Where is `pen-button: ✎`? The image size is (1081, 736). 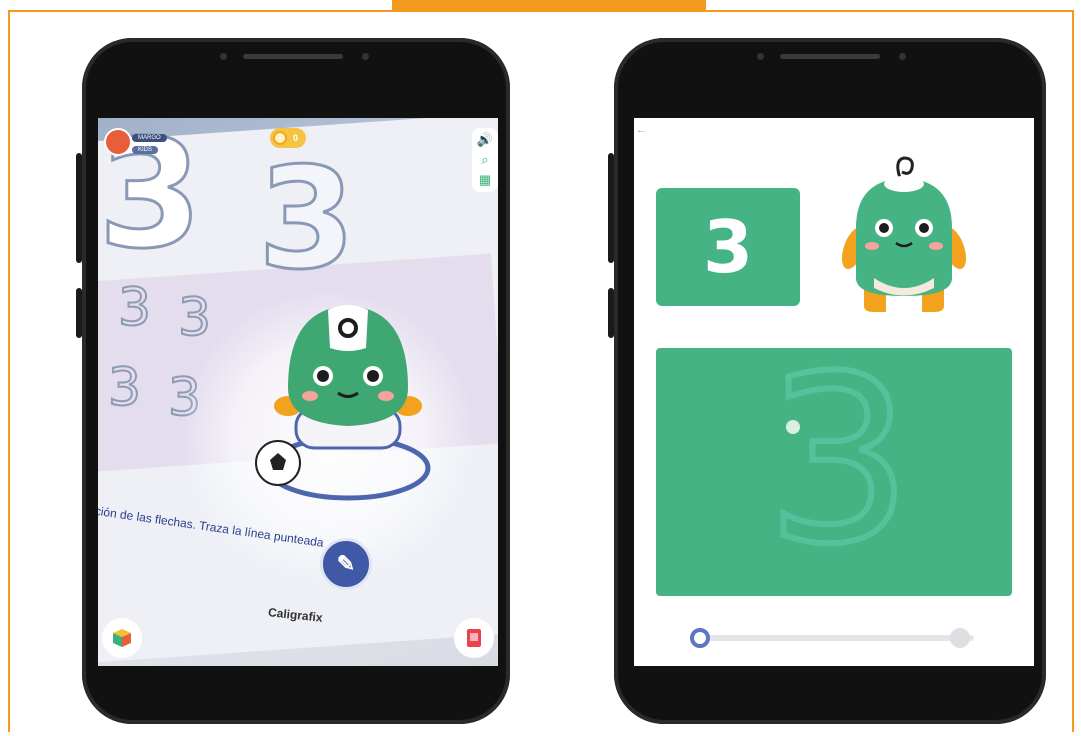
pen-button: ✎ is located at coordinates (346, 564).